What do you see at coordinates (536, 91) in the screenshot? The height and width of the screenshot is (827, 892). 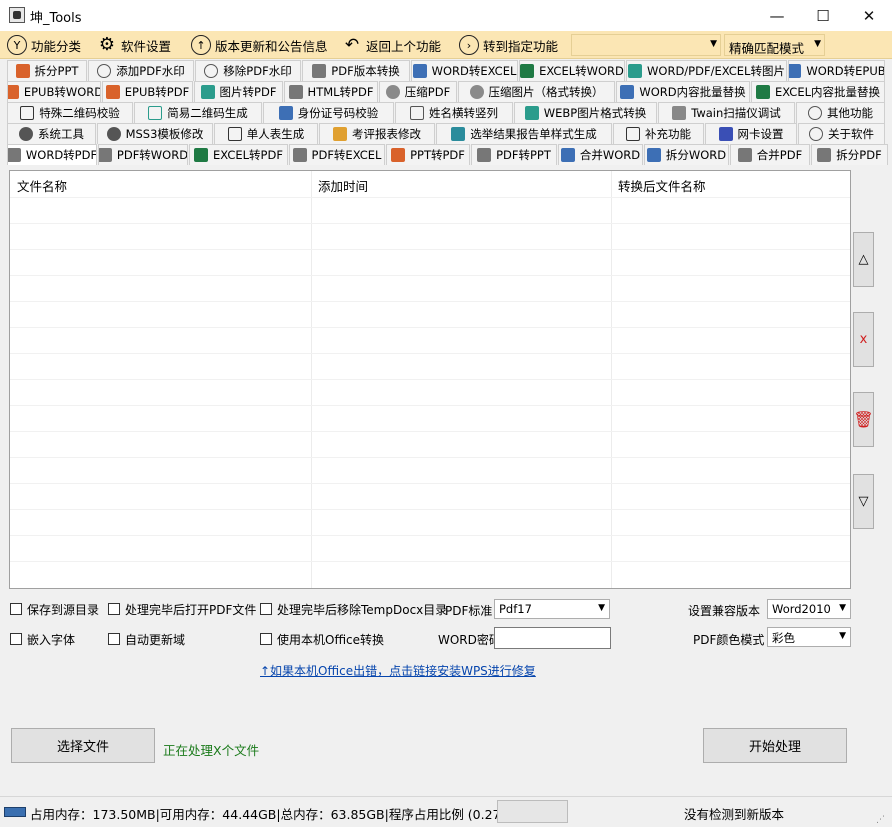 I see `tab-compress-image: 压缩图片（格式转换）` at bounding box center [536, 91].